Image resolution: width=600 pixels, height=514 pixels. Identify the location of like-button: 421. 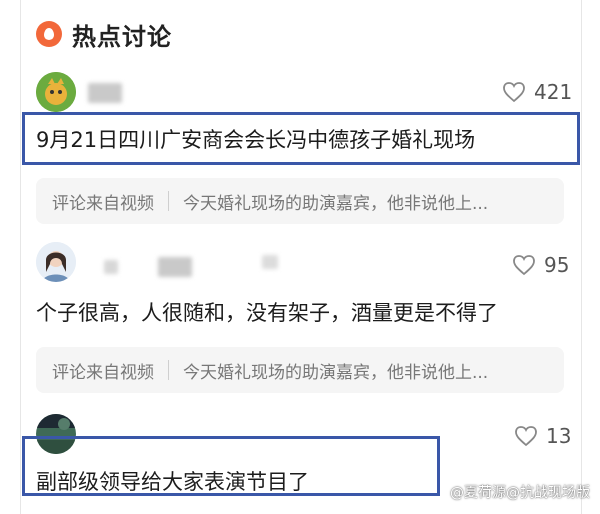
(537, 92).